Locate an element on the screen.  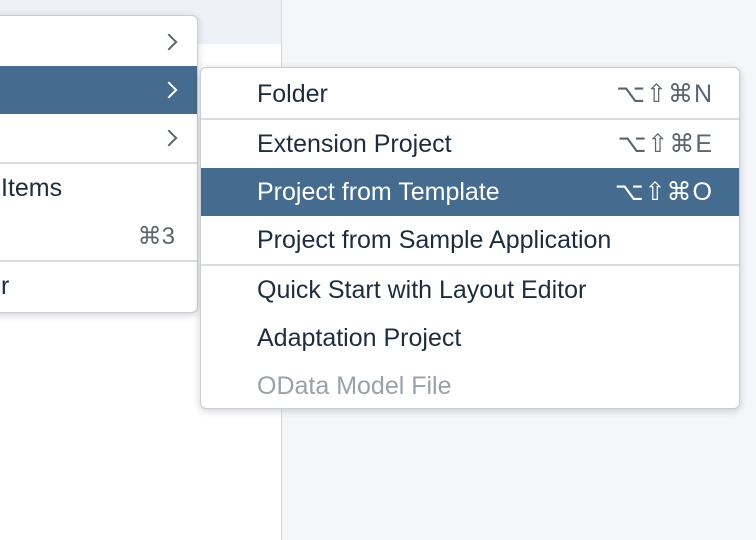
parent-context-menu: Items ⌘3 r is located at coordinates (99, 164).